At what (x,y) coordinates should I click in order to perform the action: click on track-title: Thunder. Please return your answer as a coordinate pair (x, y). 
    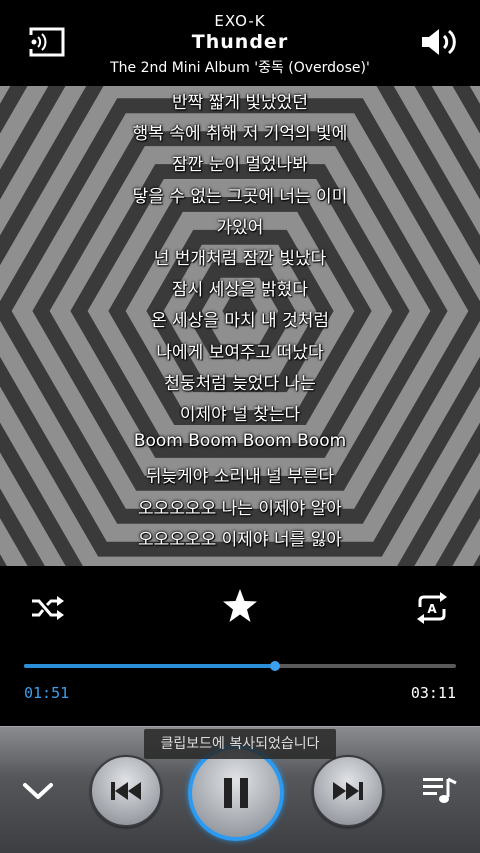
    Looking at the image, I should click on (240, 42).